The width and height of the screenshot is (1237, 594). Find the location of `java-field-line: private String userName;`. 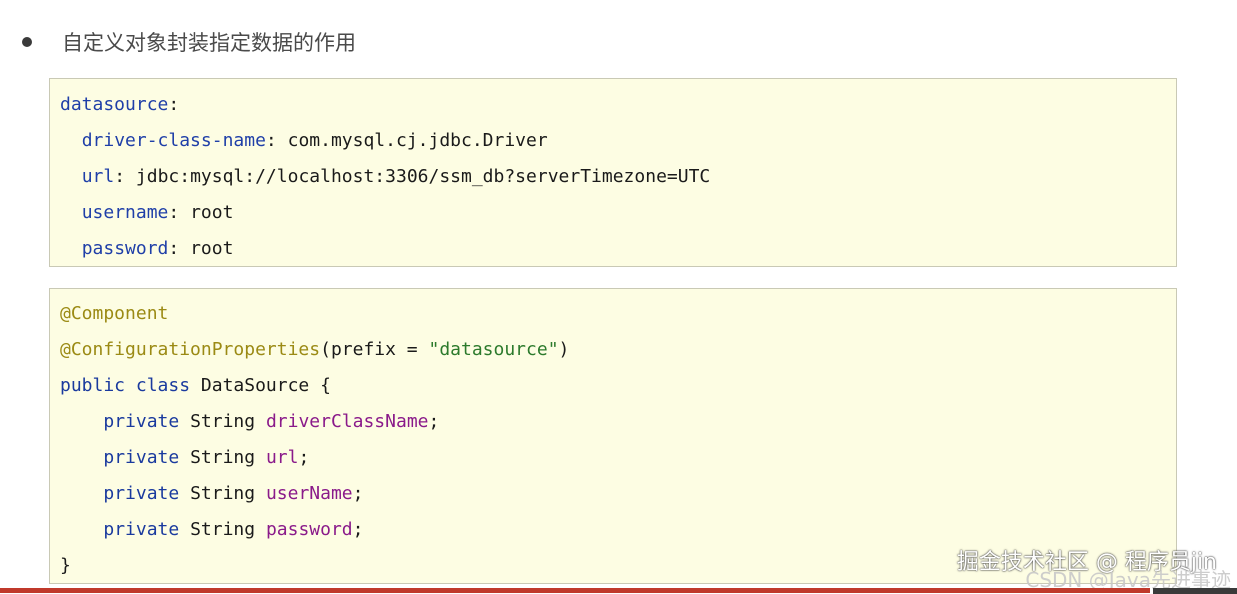

java-field-line: private String userName; is located at coordinates (233, 493).